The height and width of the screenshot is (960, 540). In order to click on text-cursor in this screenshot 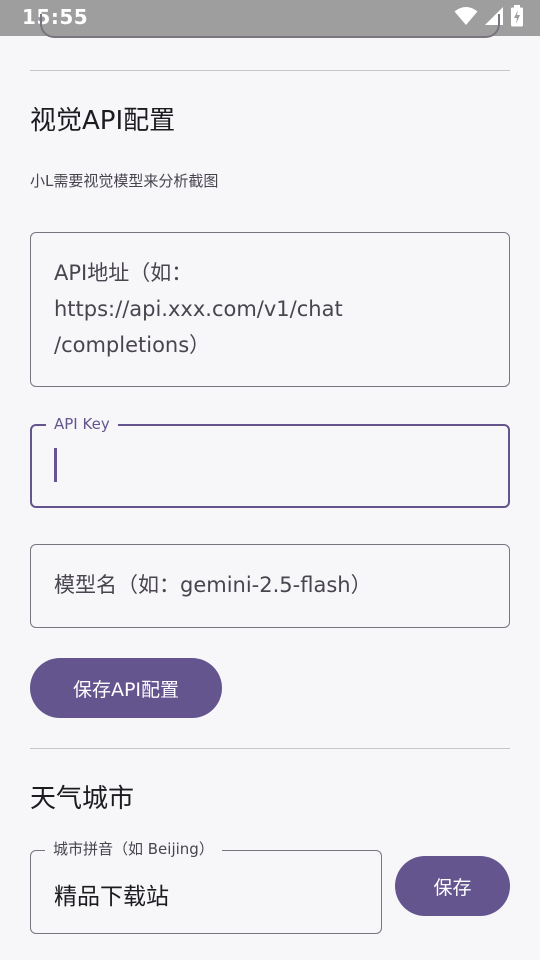, I will do `click(55, 465)`.